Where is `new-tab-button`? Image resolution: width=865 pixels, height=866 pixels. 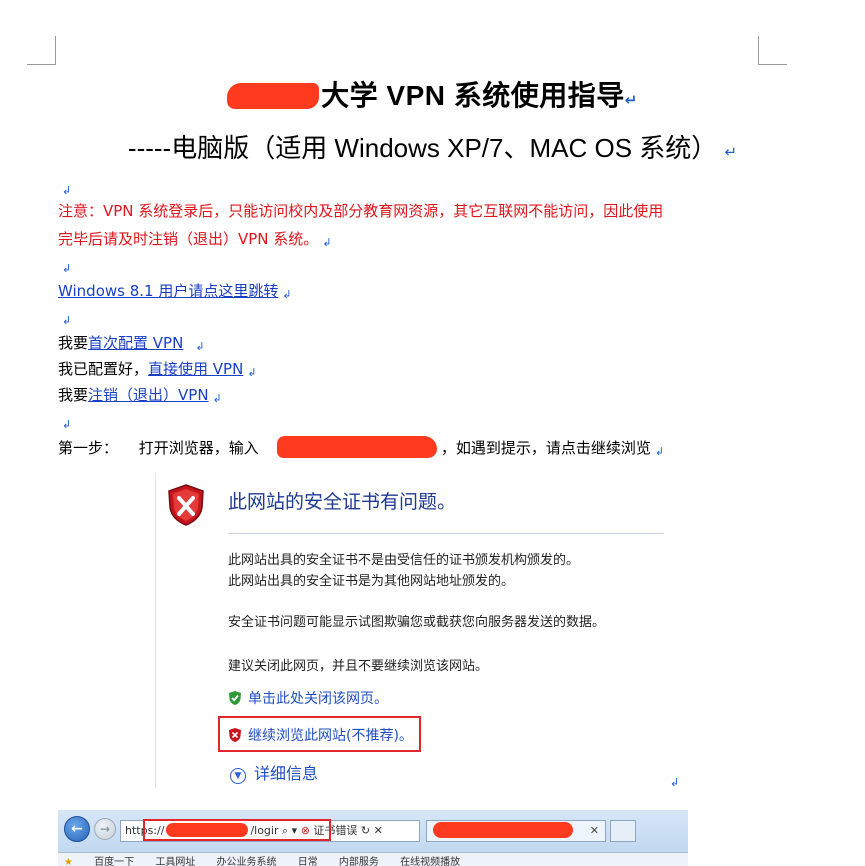 new-tab-button is located at coordinates (623, 831).